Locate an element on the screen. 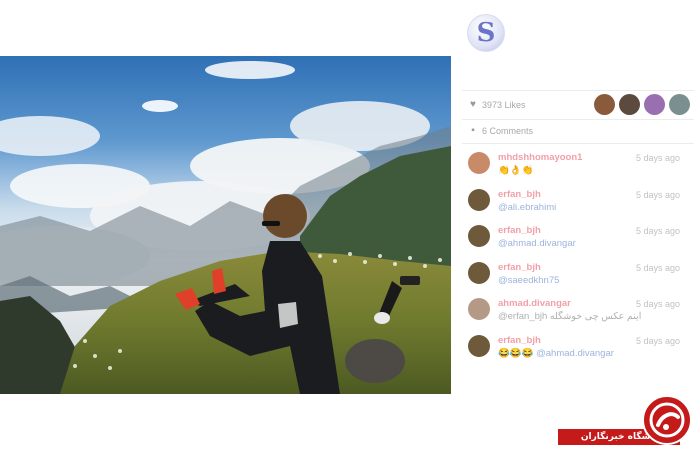 The image size is (694, 450). comment-item: erfan_bjh @saeedkhn75 5 days ago is located at coordinates (578, 274).